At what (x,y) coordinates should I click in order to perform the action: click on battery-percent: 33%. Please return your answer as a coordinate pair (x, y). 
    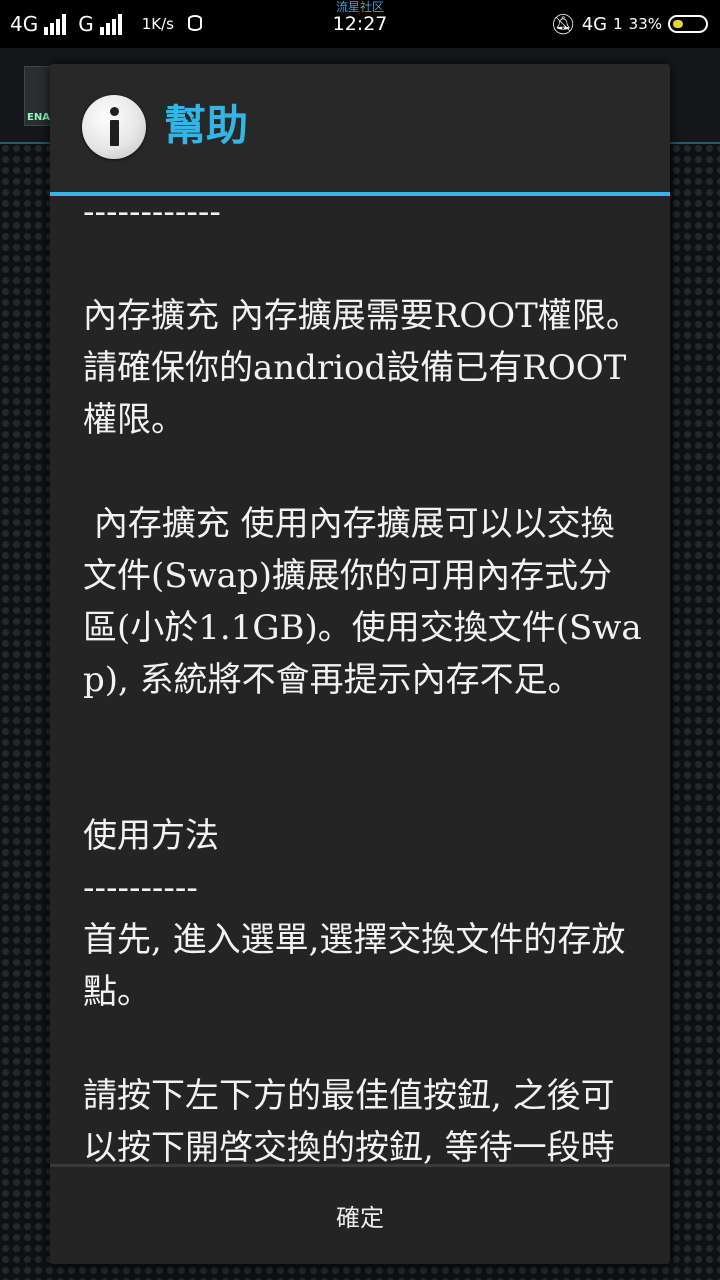
    Looking at the image, I should click on (645, 24).